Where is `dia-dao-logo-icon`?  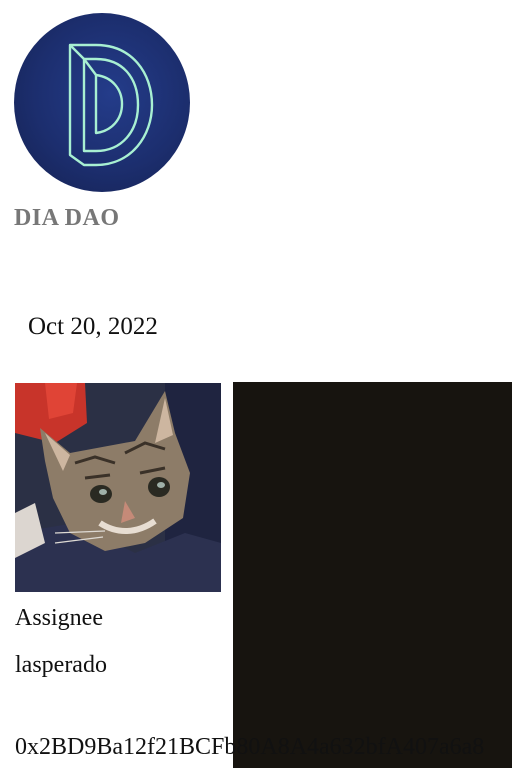
dia-dao-logo-icon is located at coordinates (102, 102).